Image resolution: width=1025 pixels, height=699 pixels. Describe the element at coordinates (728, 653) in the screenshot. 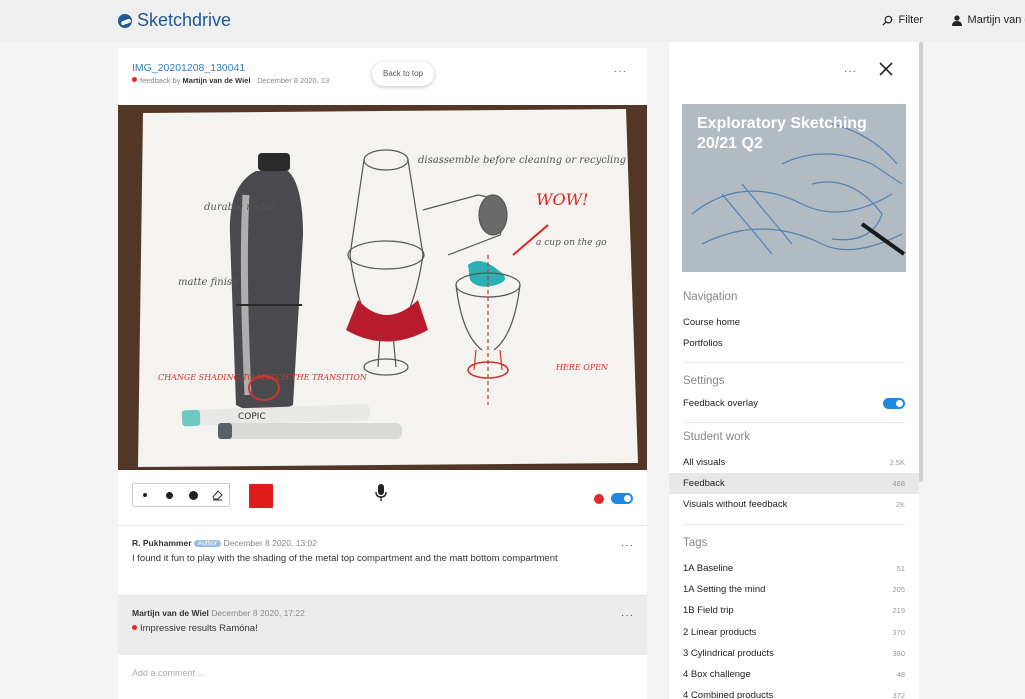

I see `row-label: 3 Cylindrical products` at that location.